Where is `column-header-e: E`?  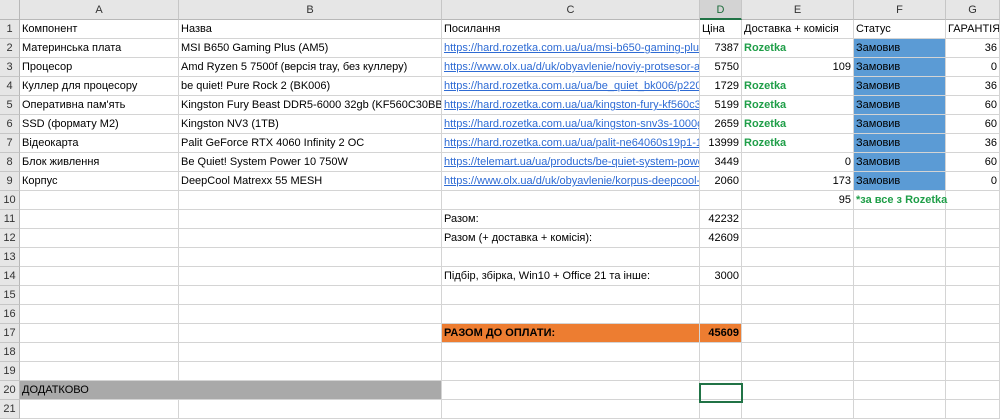 column-header-e: E is located at coordinates (798, 10).